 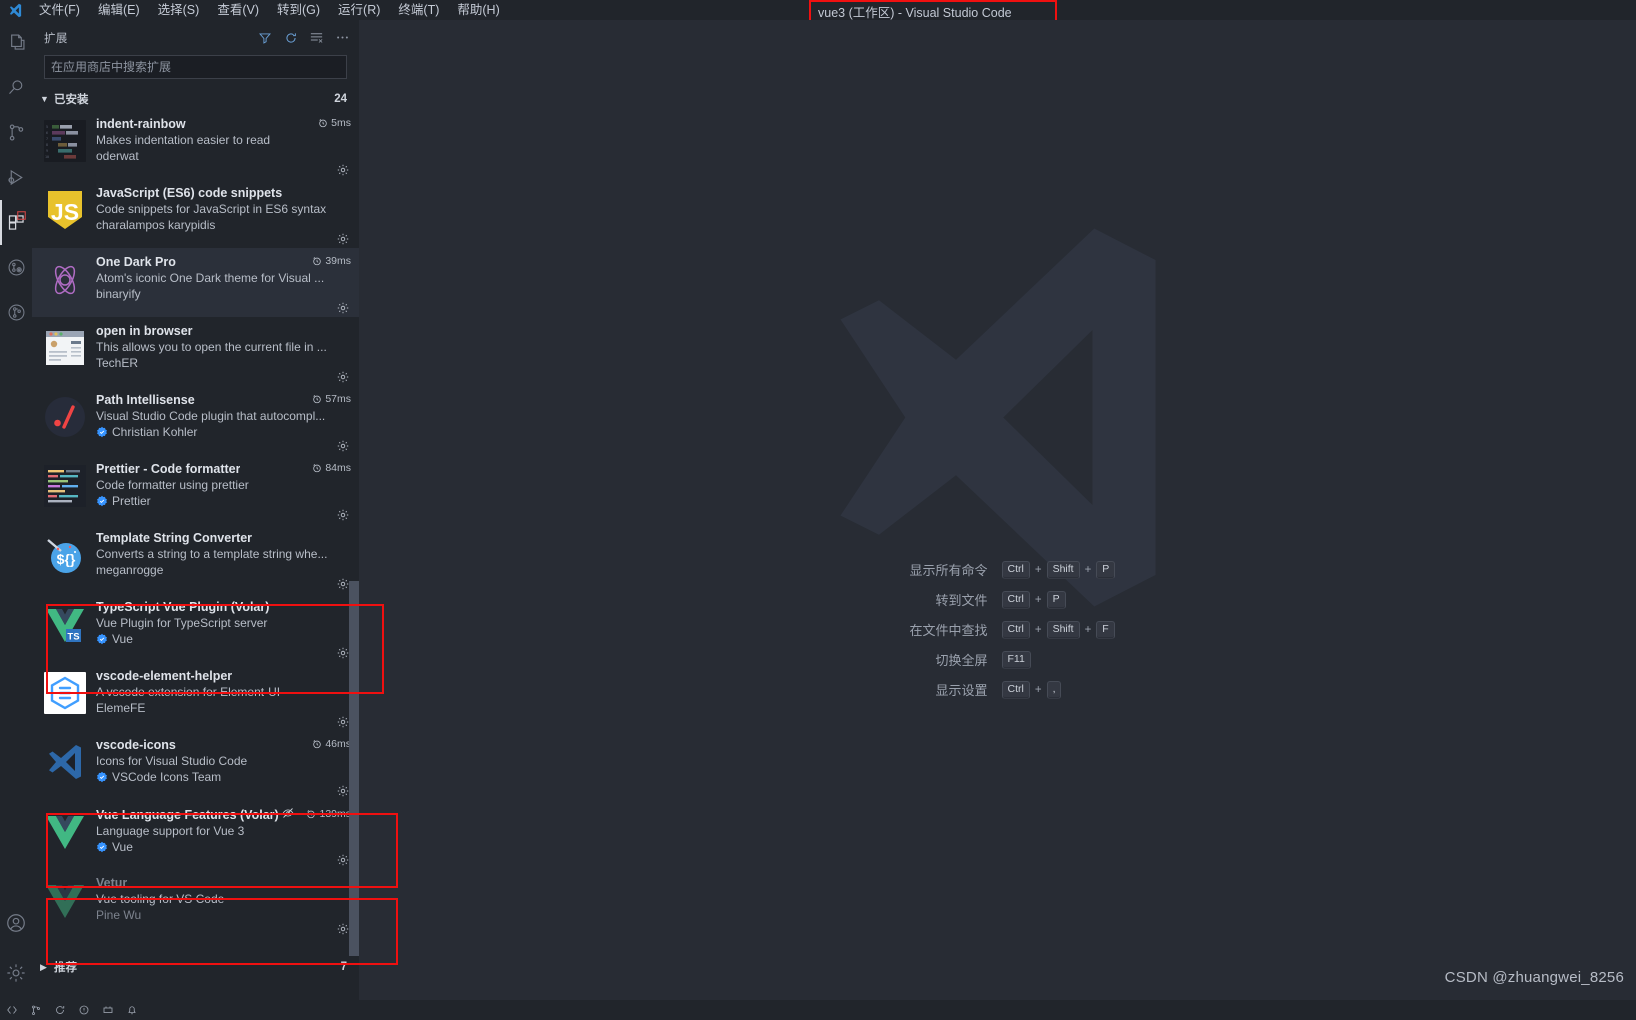 What do you see at coordinates (290, 37) in the screenshot?
I see `refresh-icon` at bounding box center [290, 37].